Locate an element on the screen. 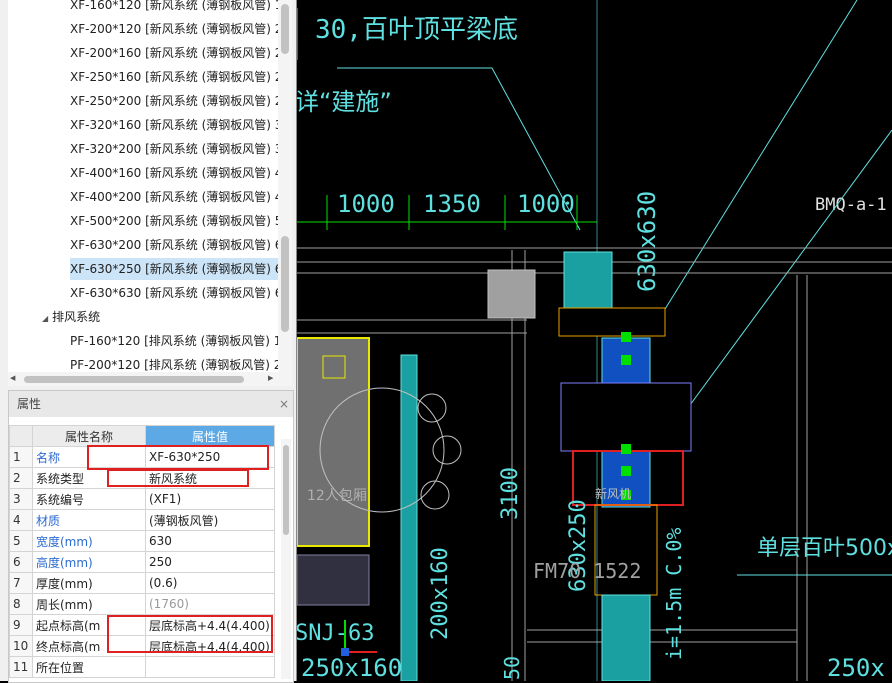 This screenshot has width=892, height=683. tree-sub-item-label: PF-160*120 [排风系统 (薄钢板风管) 1( is located at coordinates (174, 341).